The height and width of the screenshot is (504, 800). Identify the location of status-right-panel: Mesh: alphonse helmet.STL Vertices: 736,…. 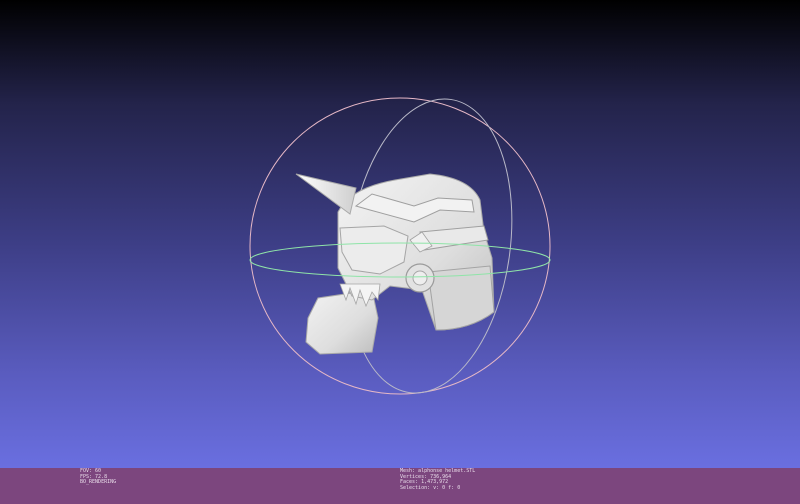
(437, 479).